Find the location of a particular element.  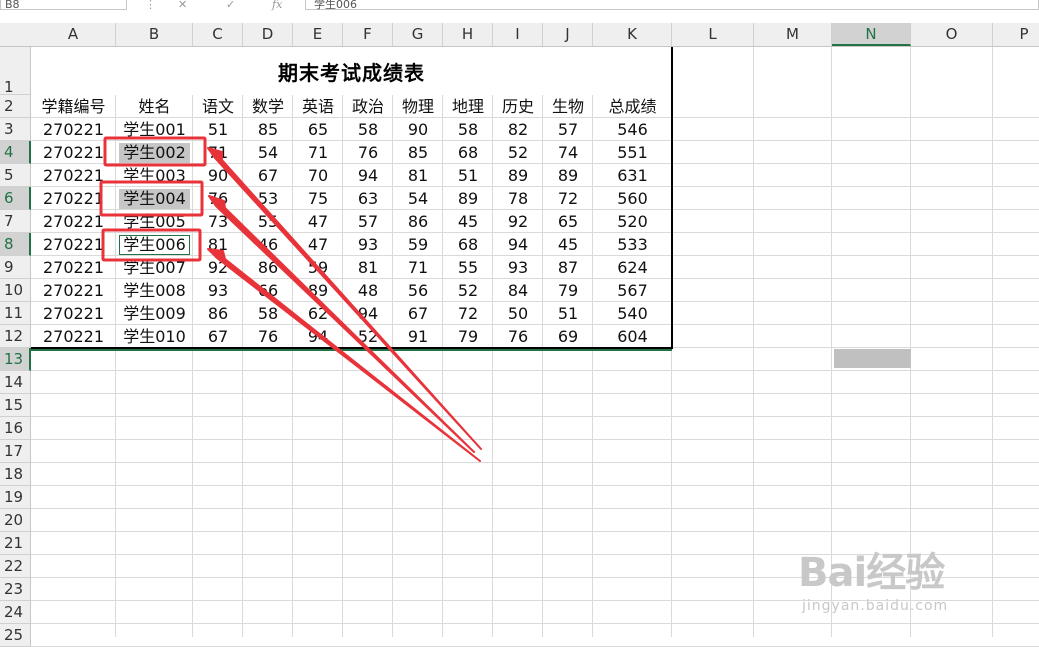

row-header-22: 22 is located at coordinates (15, 566).